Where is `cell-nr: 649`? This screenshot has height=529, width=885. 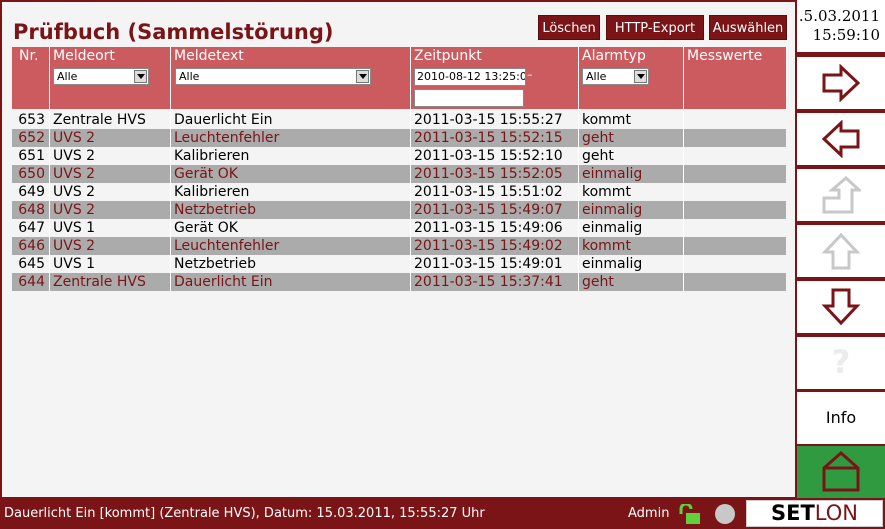 cell-nr: 649 is located at coordinates (31, 192).